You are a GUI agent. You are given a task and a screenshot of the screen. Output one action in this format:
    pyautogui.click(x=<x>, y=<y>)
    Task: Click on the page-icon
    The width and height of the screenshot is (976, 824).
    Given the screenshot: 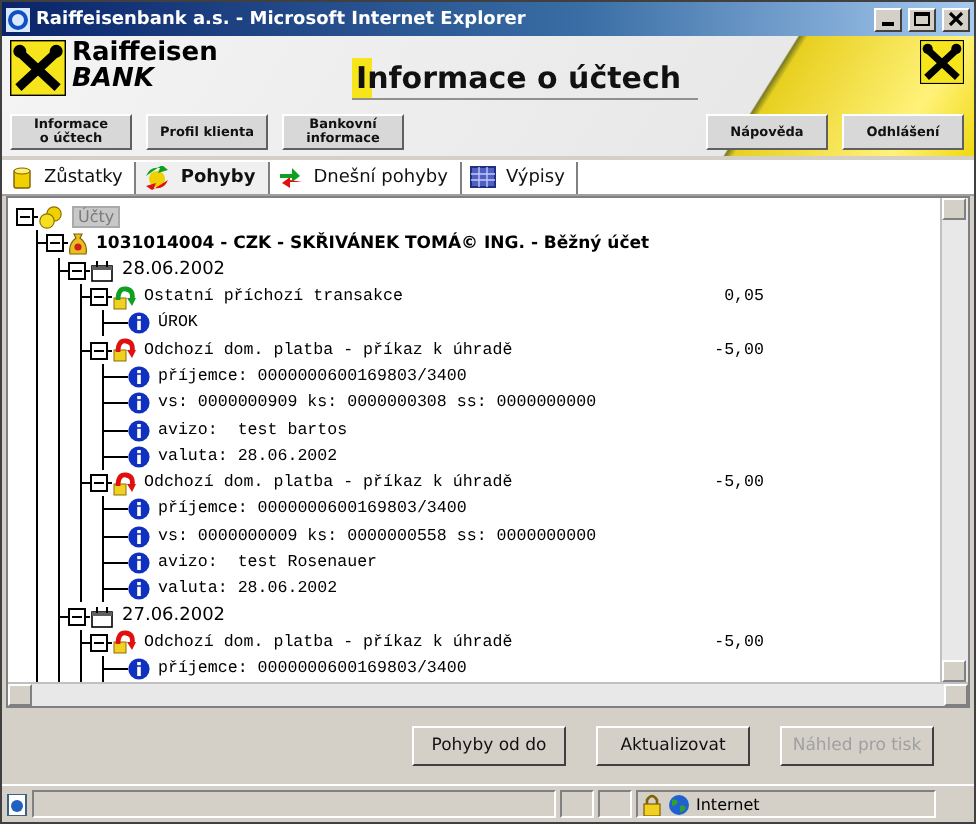 What is the action you would take?
    pyautogui.click(x=17, y=804)
    